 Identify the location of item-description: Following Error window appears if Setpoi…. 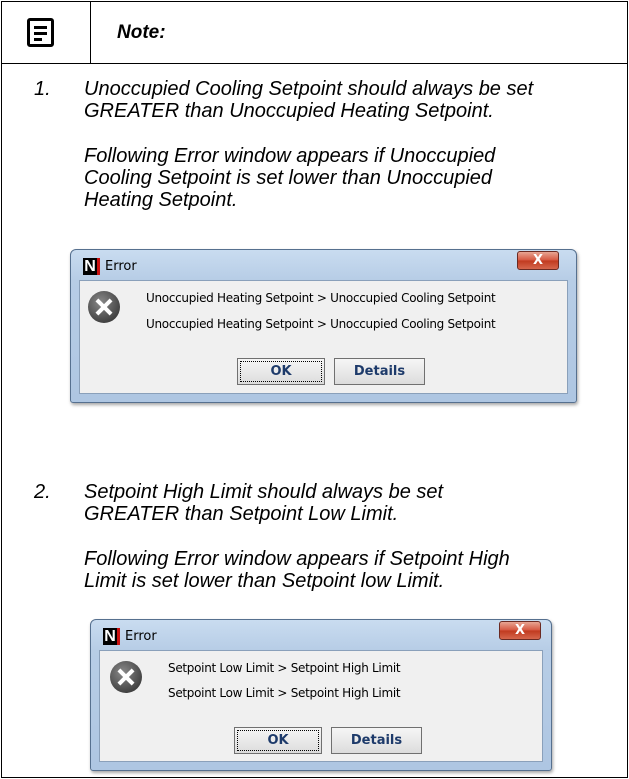
(354, 570).